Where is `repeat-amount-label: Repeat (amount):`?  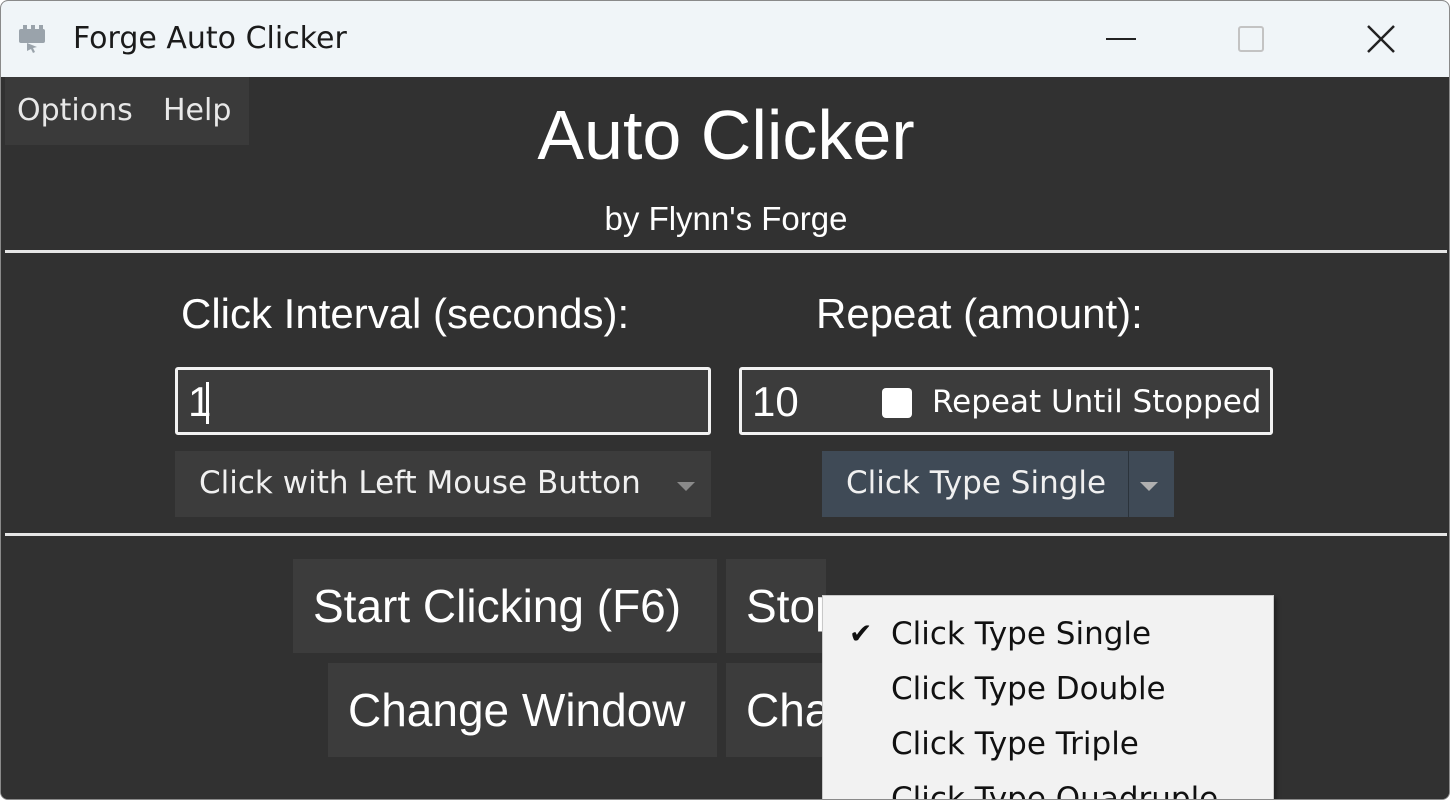
repeat-amount-label: Repeat (amount): is located at coordinates (979, 313).